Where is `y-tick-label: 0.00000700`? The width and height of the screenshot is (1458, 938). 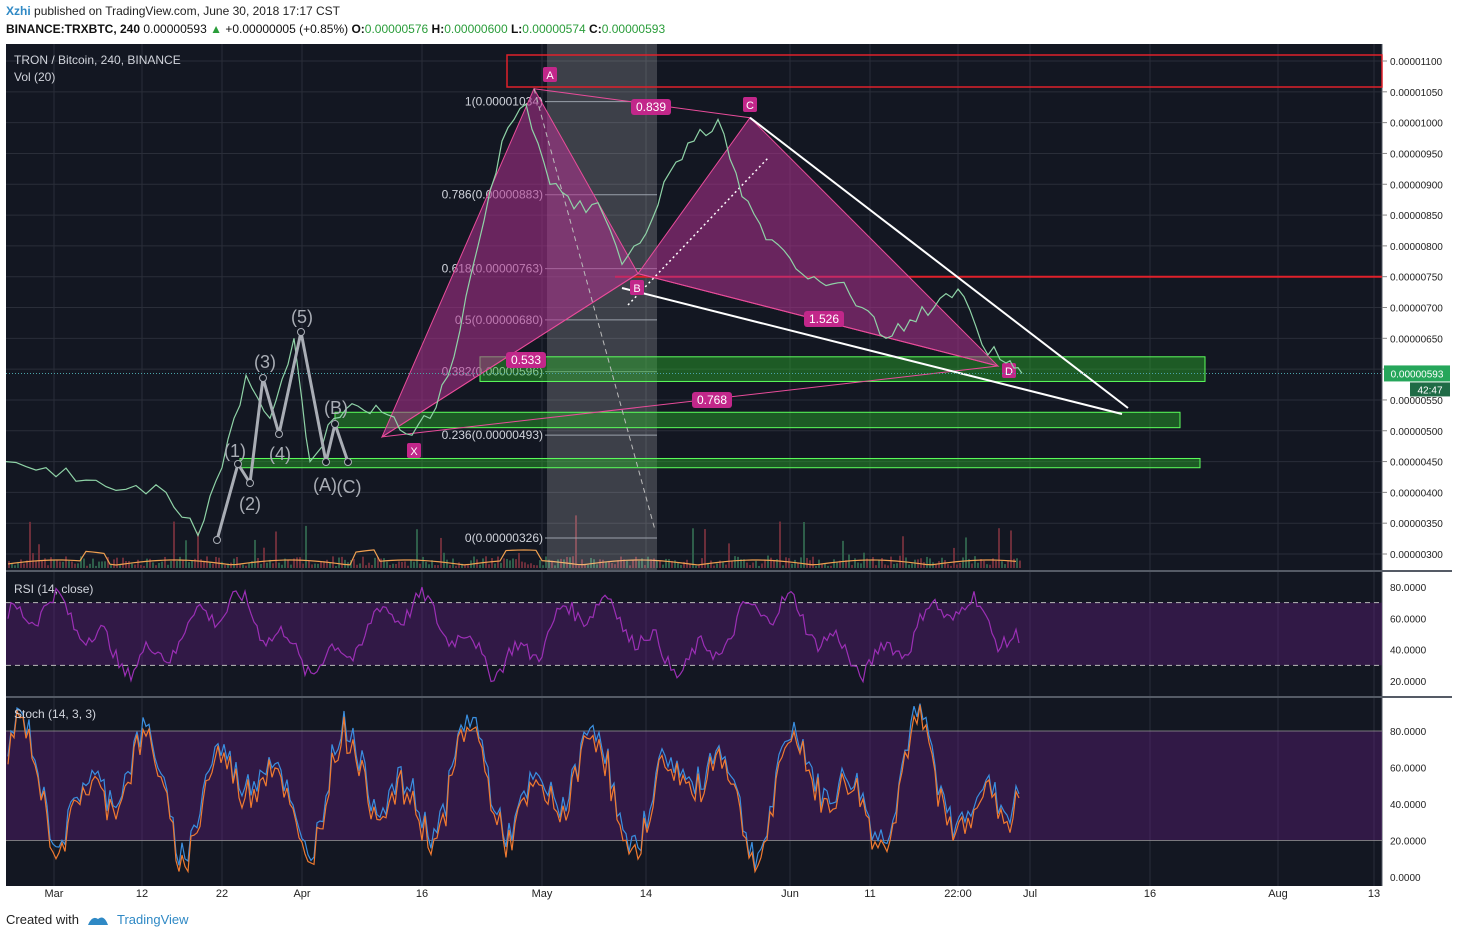
y-tick-label: 0.00000700 is located at coordinates (1416, 309).